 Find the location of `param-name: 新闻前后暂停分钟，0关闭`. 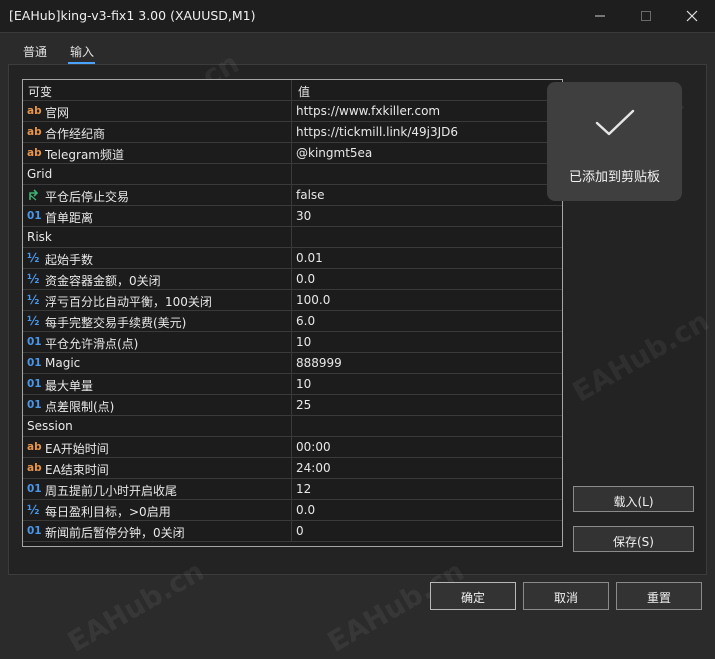

param-name: 新闻前后暂停分钟，0关闭 is located at coordinates (115, 533).